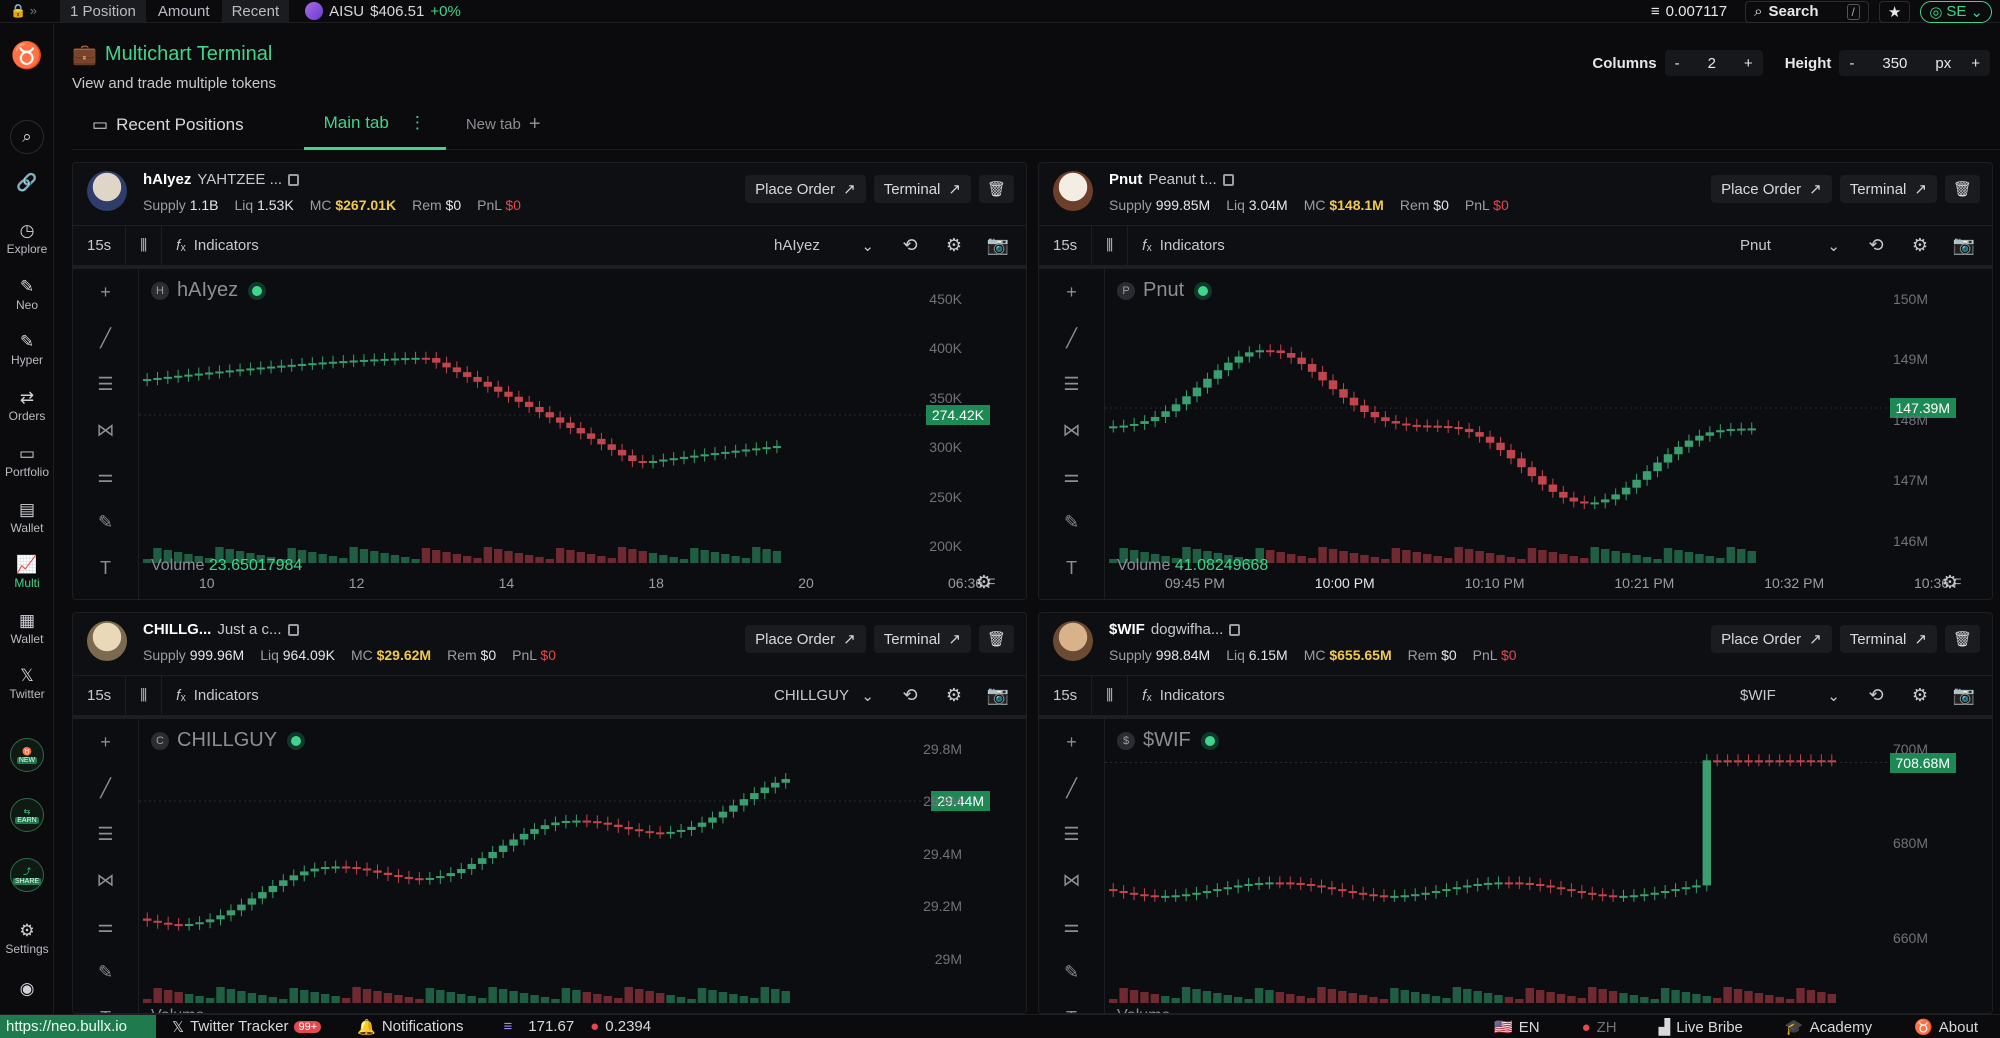 This screenshot has width=2000, height=1038. I want to click on earn-badge: ⇆ EARN, so click(27, 815).